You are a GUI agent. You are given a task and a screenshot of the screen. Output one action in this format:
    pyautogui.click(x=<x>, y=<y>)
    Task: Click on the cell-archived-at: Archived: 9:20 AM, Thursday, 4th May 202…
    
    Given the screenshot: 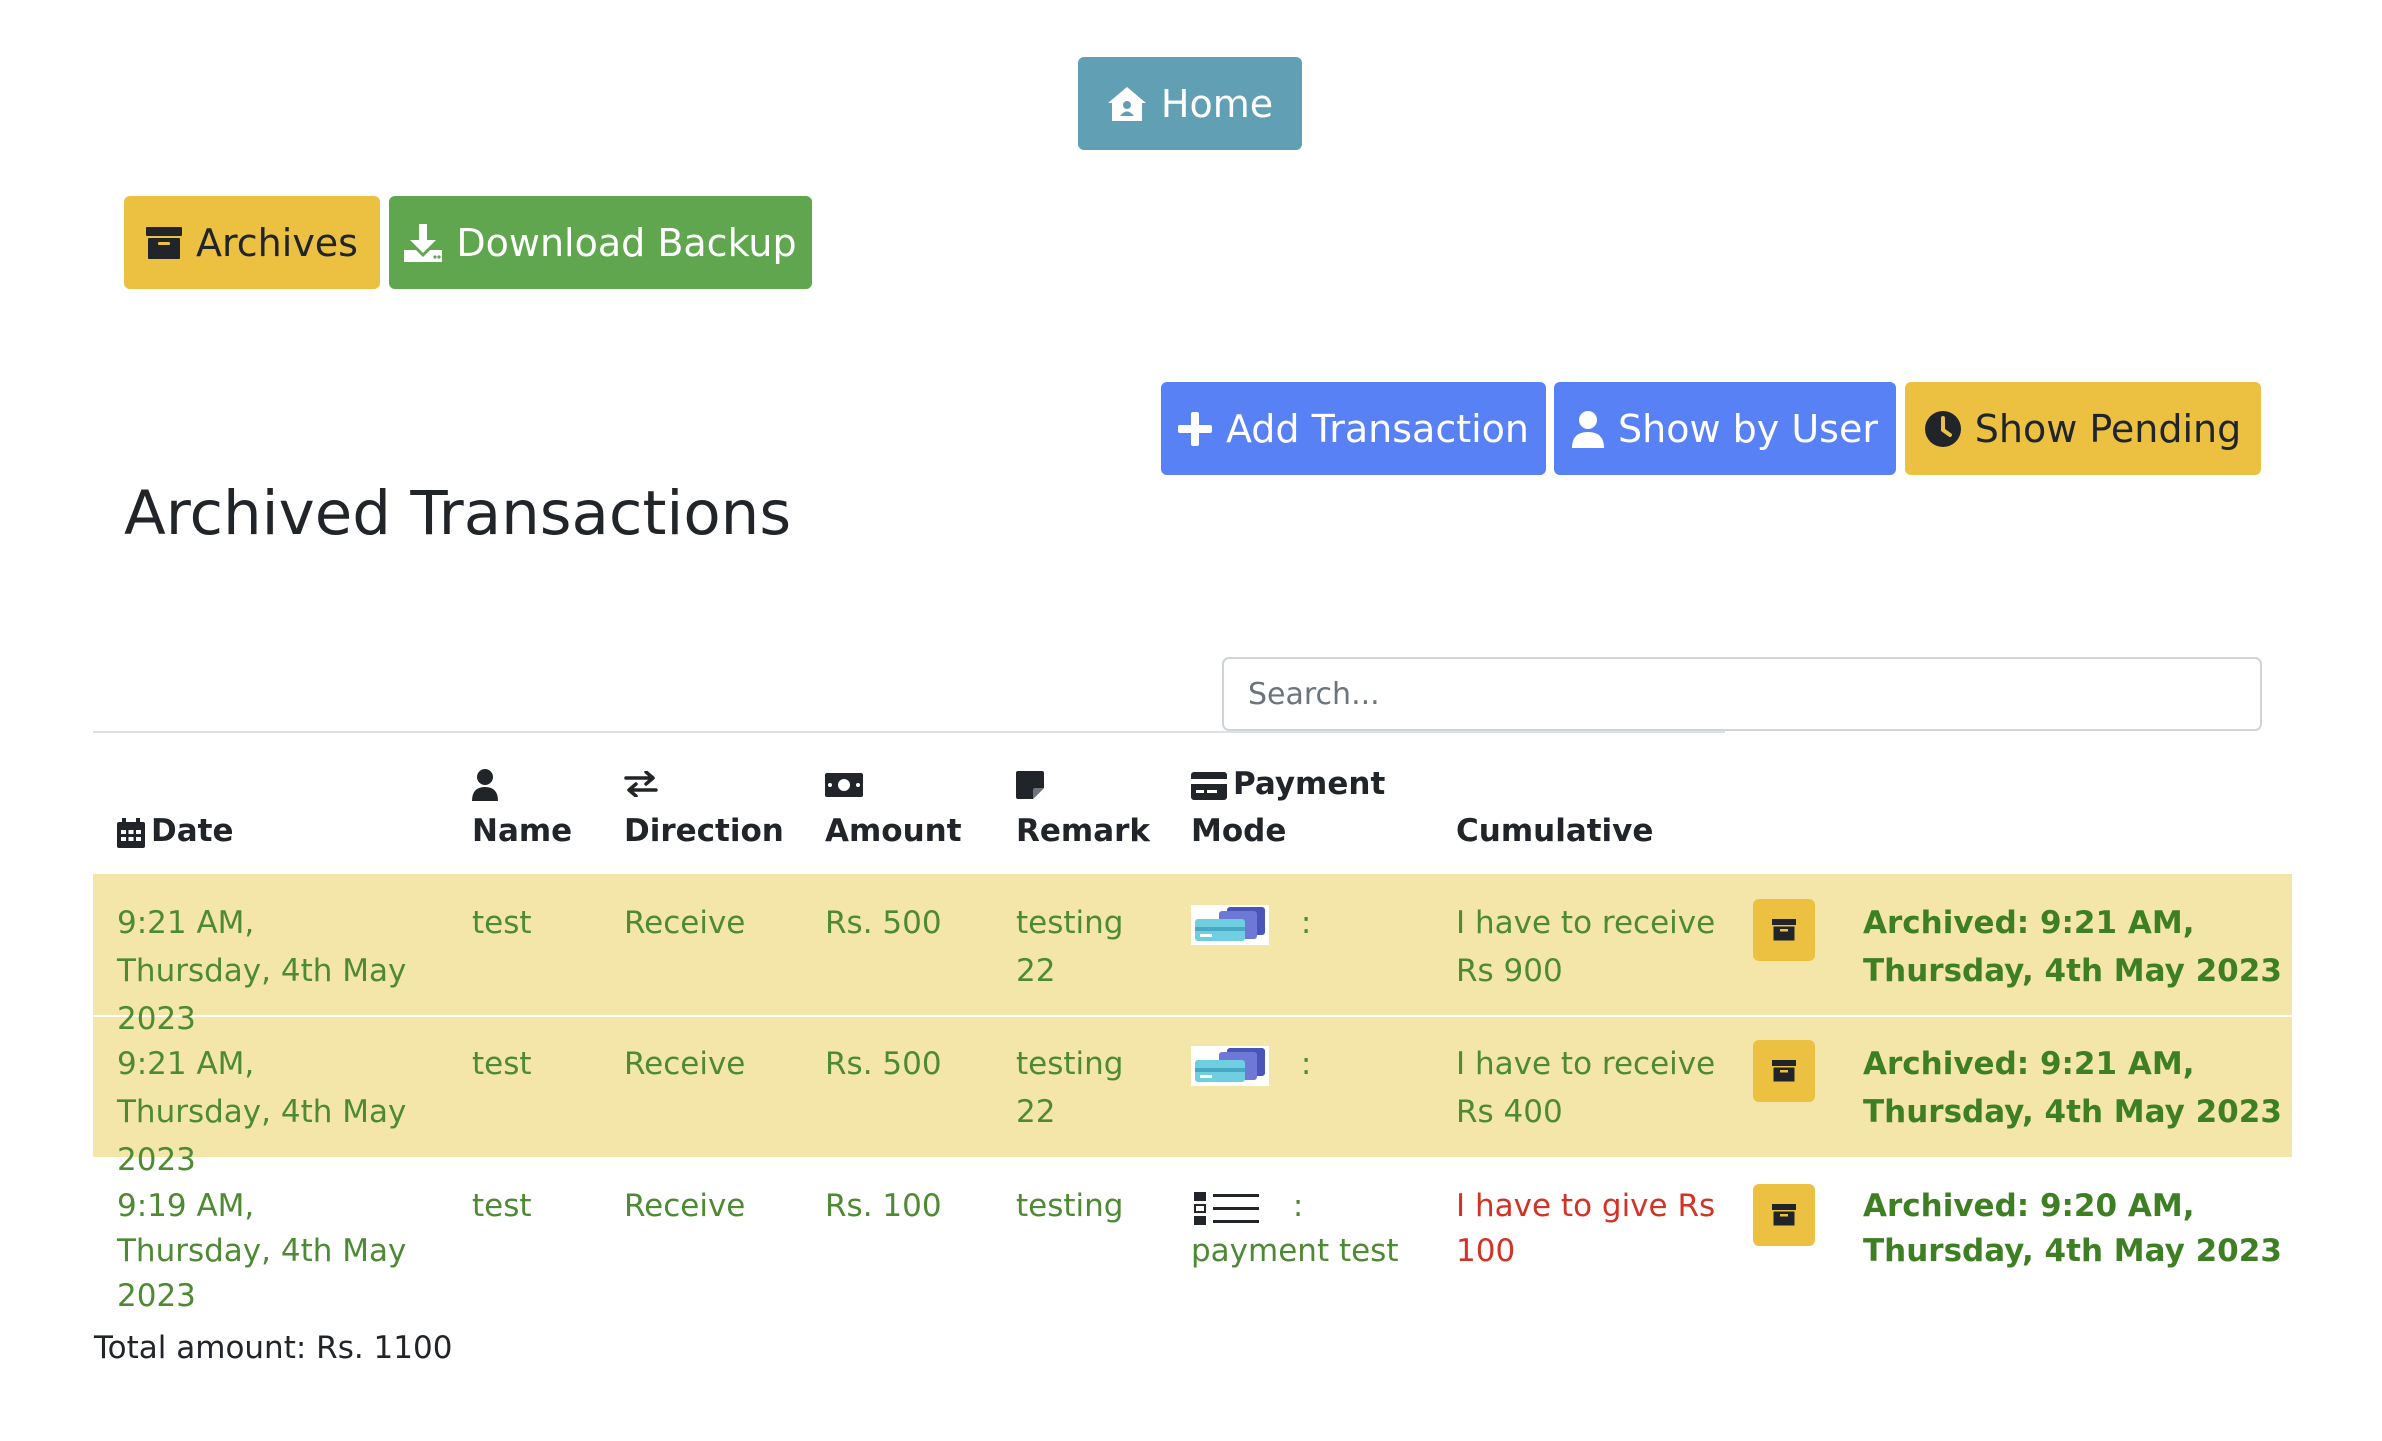 What is the action you would take?
    pyautogui.click(x=2072, y=1228)
    